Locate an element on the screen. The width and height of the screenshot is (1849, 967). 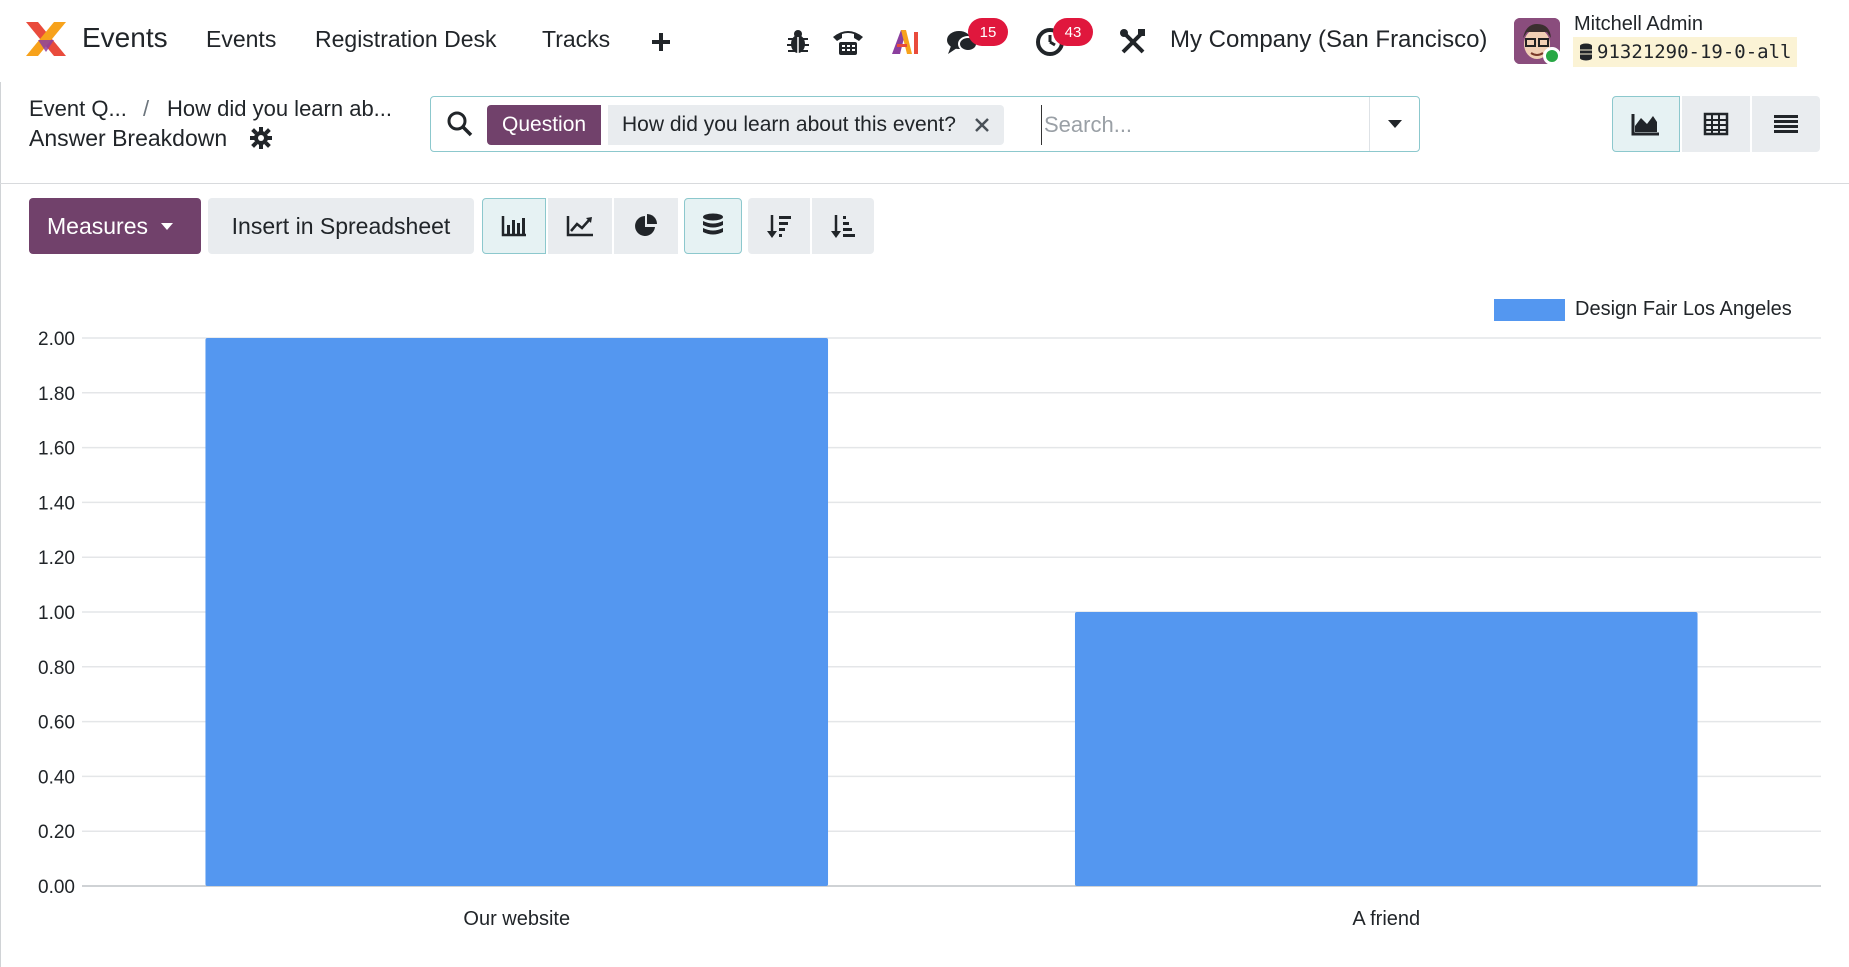
online-status-dot is located at coordinates (1552, 56).